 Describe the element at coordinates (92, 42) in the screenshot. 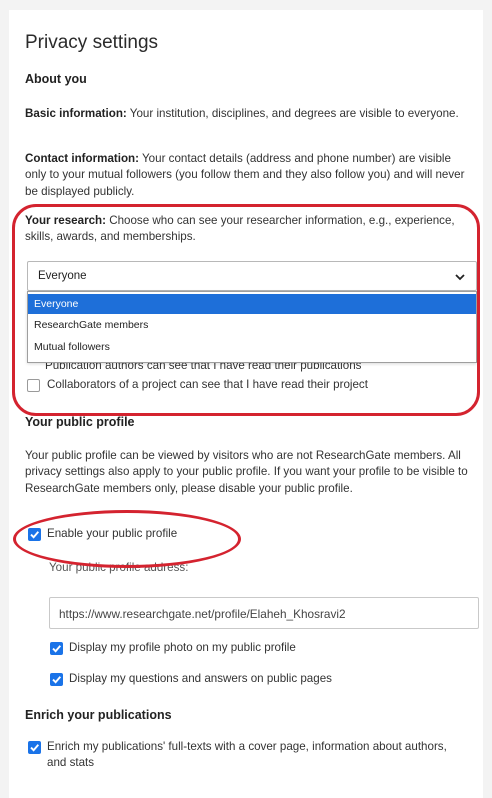

I see `page-title: Privacy settings` at that location.